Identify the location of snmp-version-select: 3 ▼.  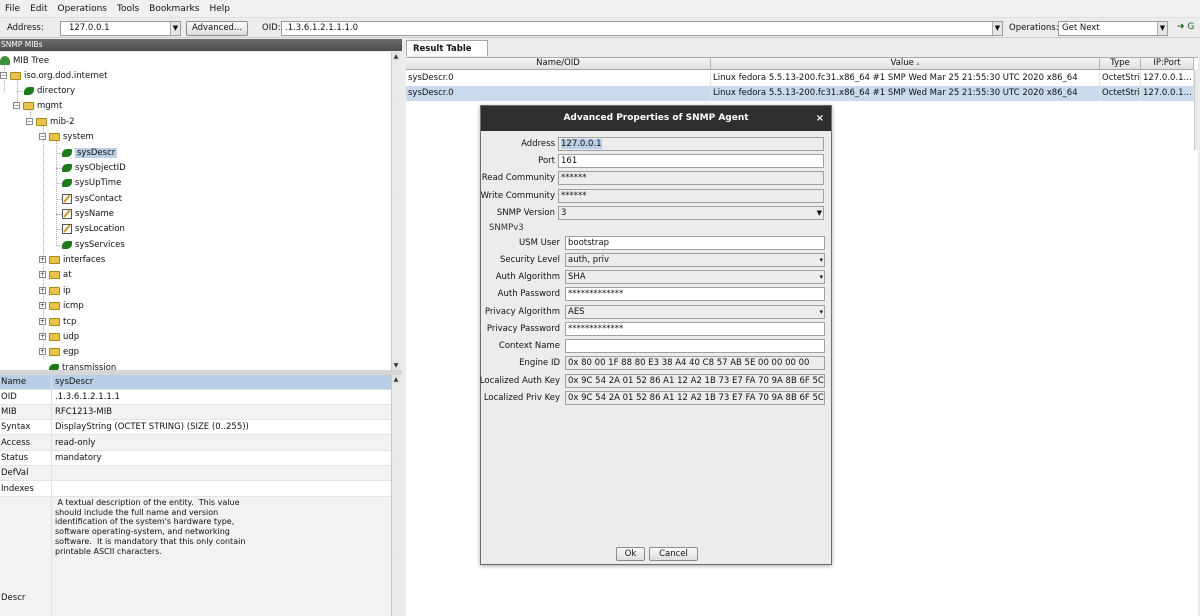
(691, 213).